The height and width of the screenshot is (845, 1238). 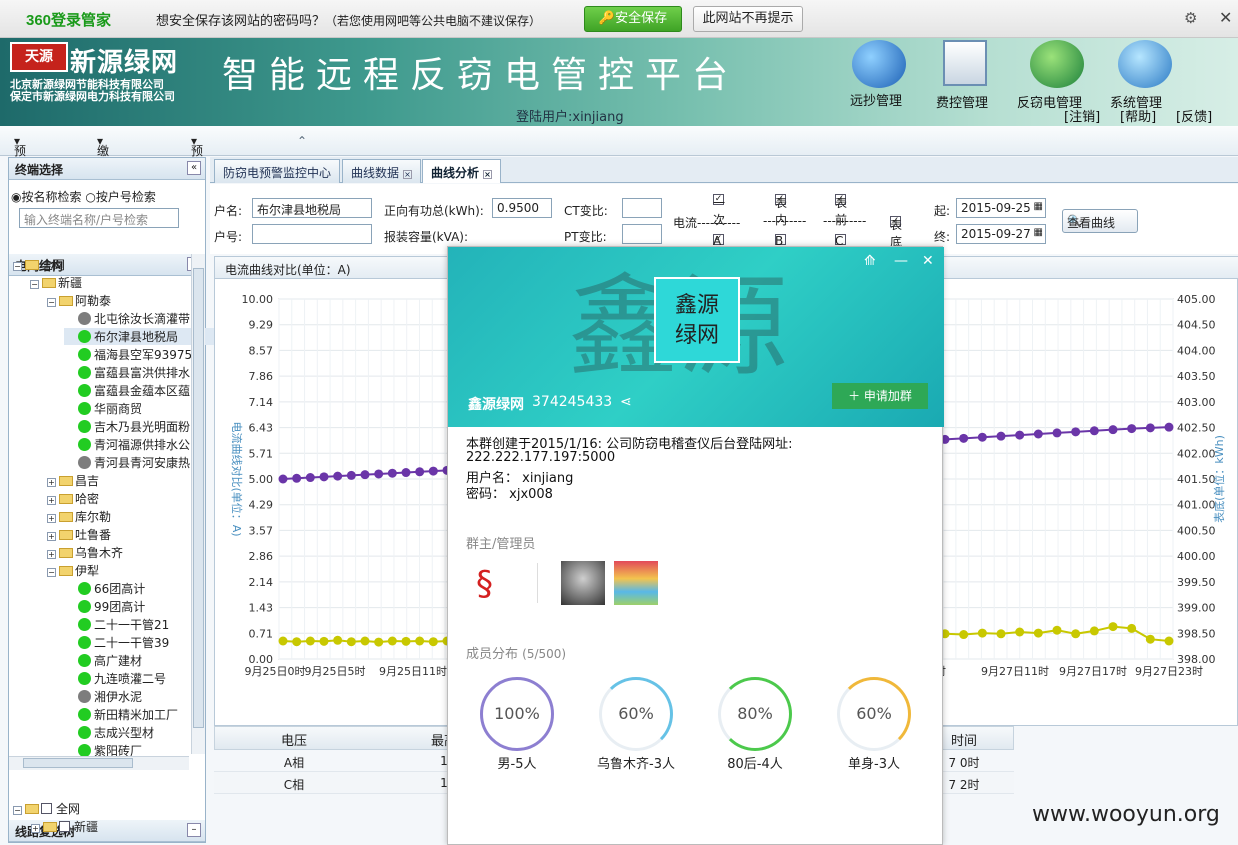 I want to click on tab-curve-analysis: 曲线分析 ×, so click(x=462, y=171).